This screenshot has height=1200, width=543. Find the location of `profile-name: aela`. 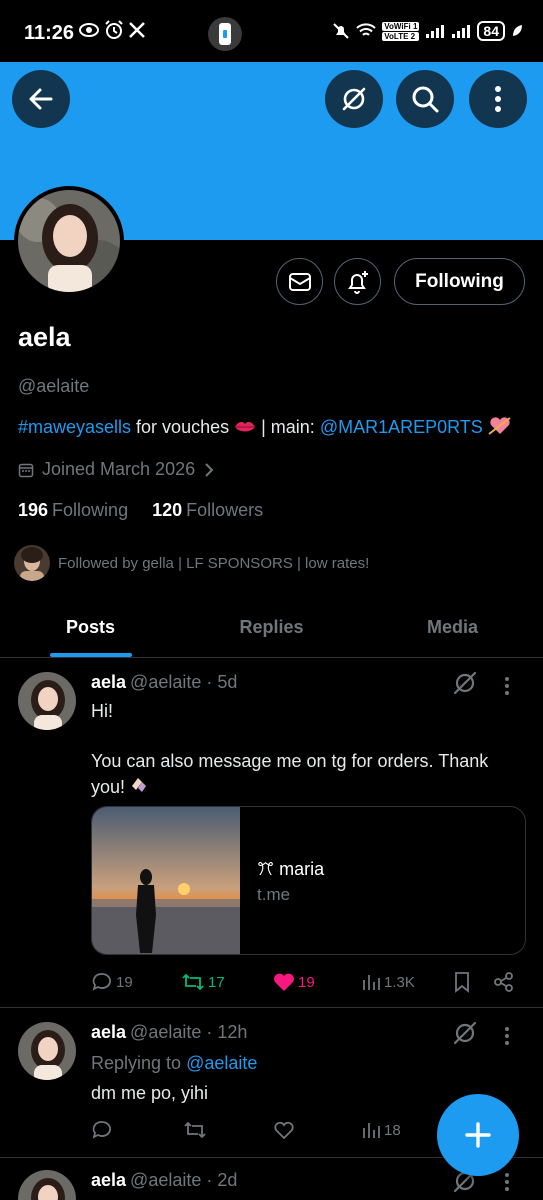

profile-name: aela is located at coordinates (44, 337).